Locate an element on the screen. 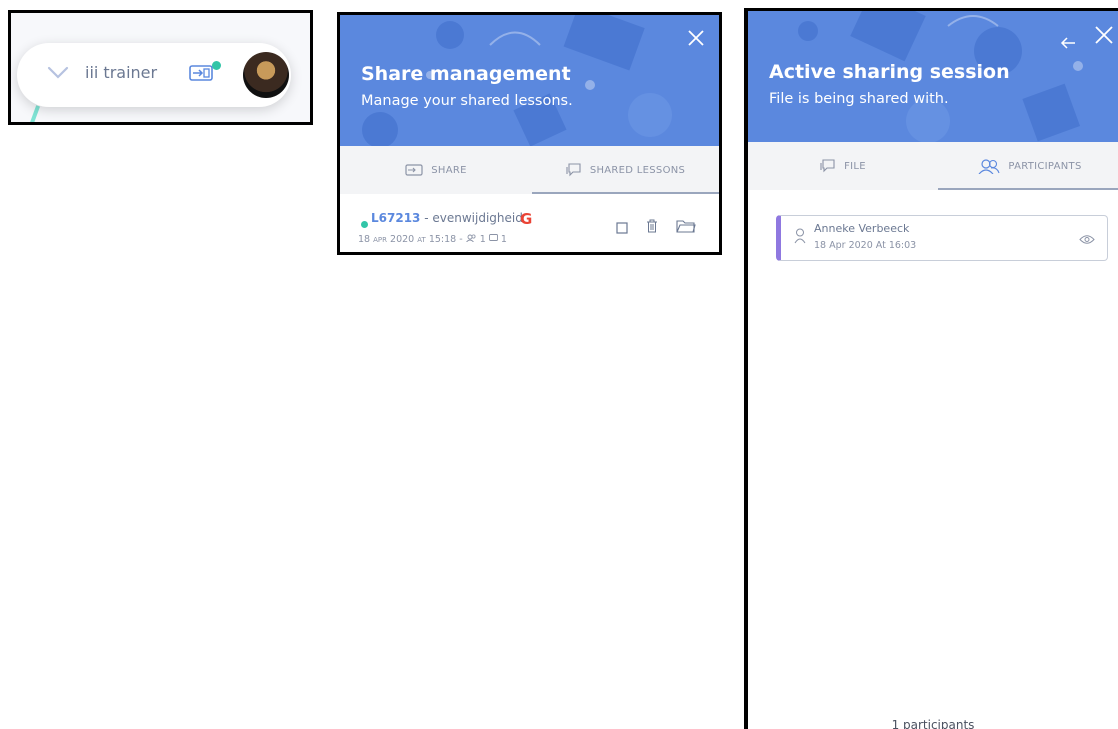  lesson-date-month: APR is located at coordinates (380, 240).